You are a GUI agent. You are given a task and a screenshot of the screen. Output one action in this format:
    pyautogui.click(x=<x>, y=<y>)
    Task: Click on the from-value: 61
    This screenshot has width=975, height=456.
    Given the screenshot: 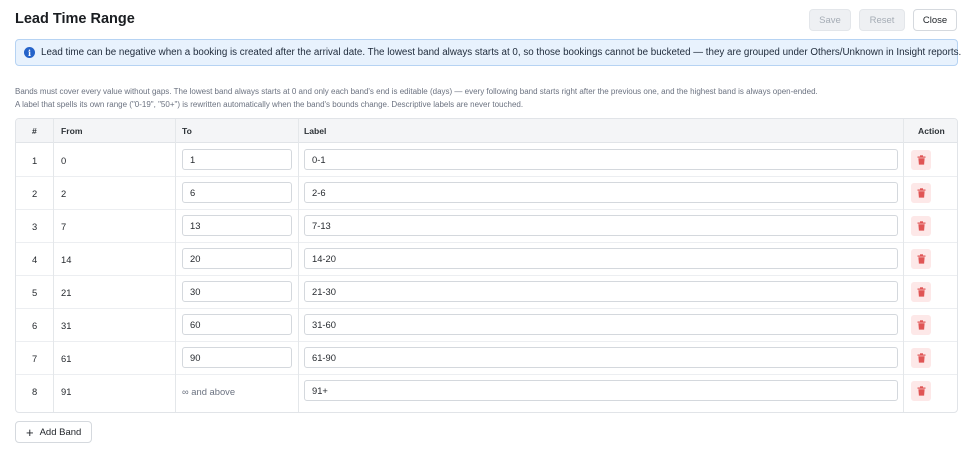 What is the action you would take?
    pyautogui.click(x=66, y=358)
    